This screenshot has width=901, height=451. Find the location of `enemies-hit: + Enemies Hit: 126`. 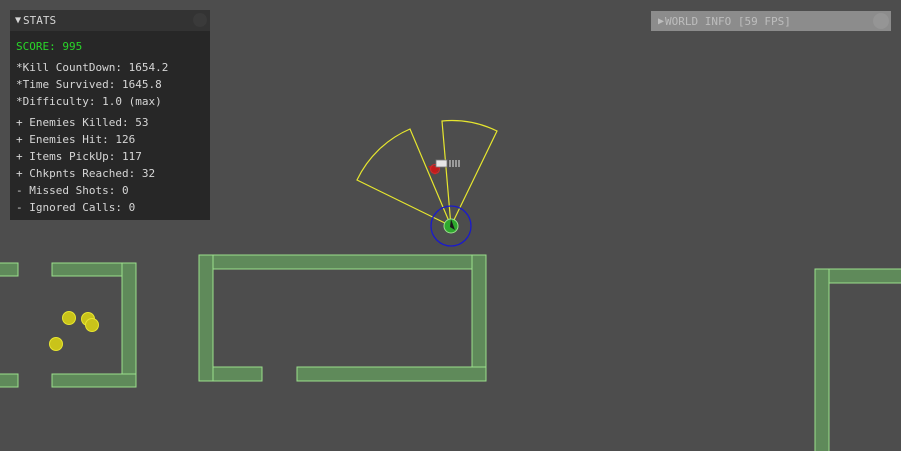

enemies-hit: + Enemies Hit: 126 is located at coordinates (76, 139).